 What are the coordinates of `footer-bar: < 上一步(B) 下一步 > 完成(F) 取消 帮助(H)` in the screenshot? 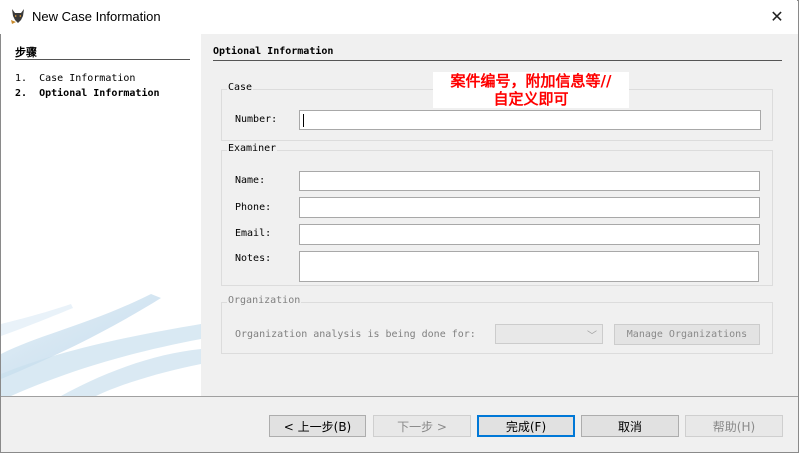 It's located at (399, 424).